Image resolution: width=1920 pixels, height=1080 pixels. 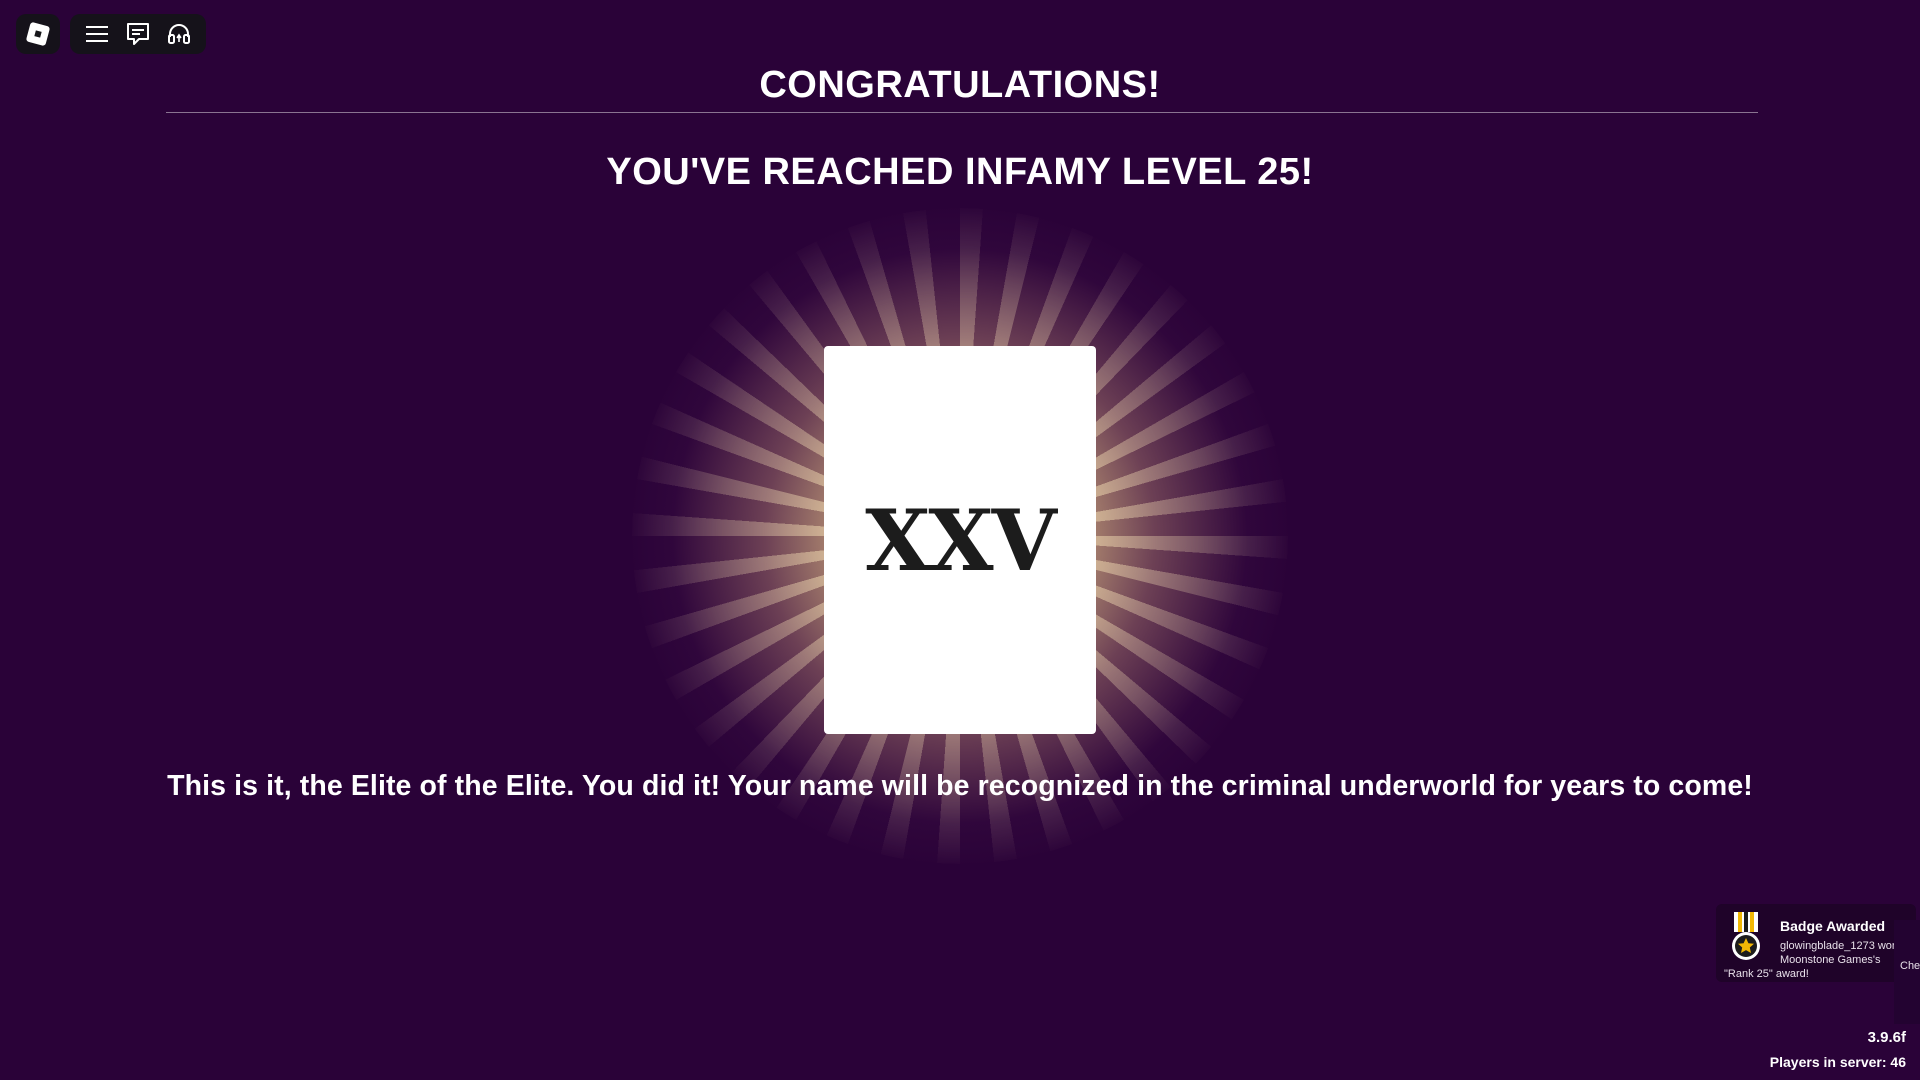 I want to click on roblox-logo-icon, so click(x=38, y=34).